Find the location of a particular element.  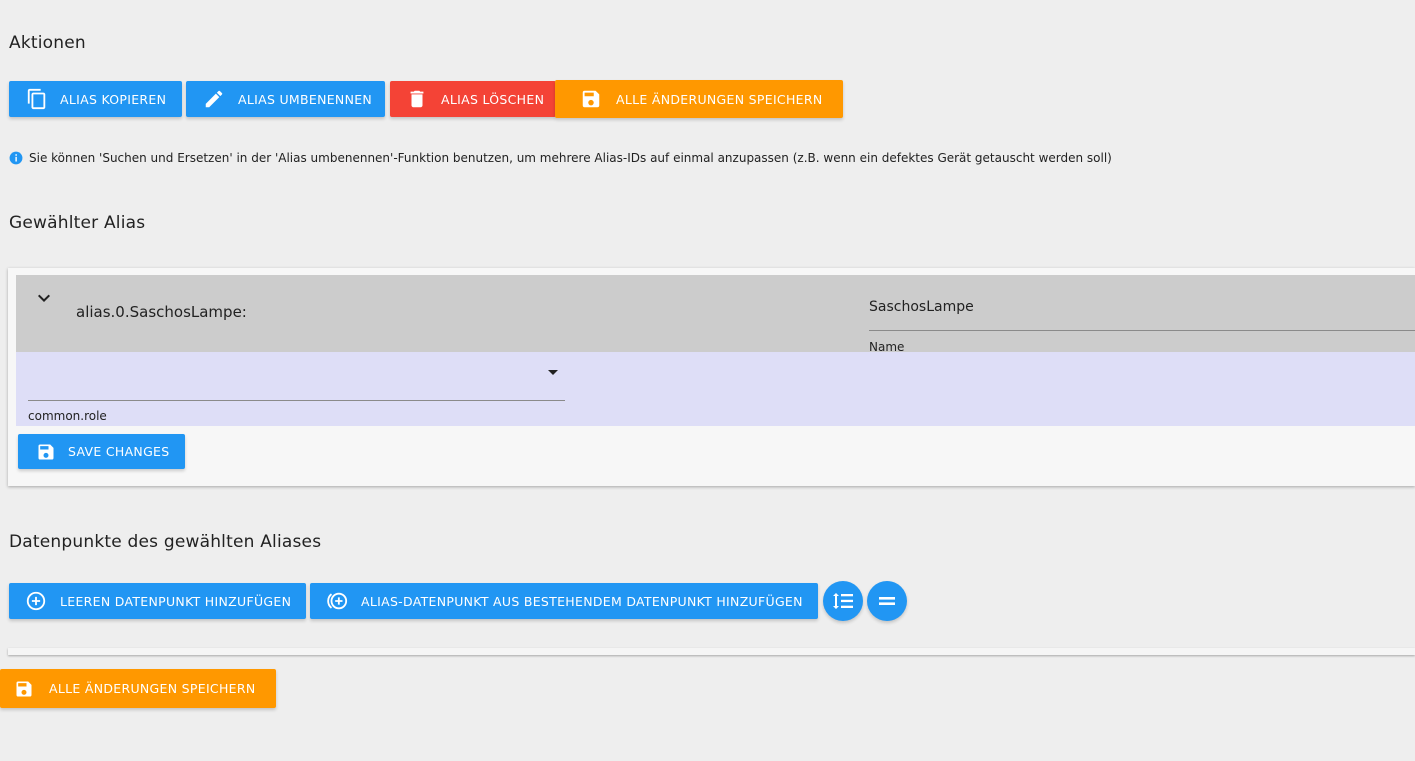

add-empty-datapoint-button: LEEREN DATENPUNKT HINZUFÜGEN is located at coordinates (157, 601).